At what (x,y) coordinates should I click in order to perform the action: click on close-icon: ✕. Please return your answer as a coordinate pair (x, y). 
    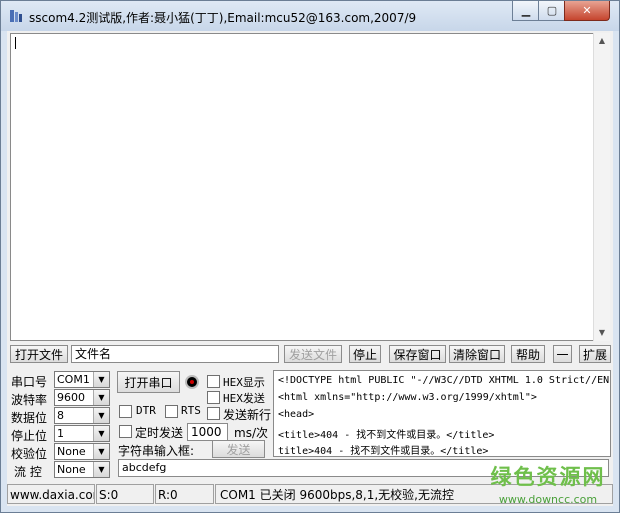
    Looking at the image, I should click on (587, 10).